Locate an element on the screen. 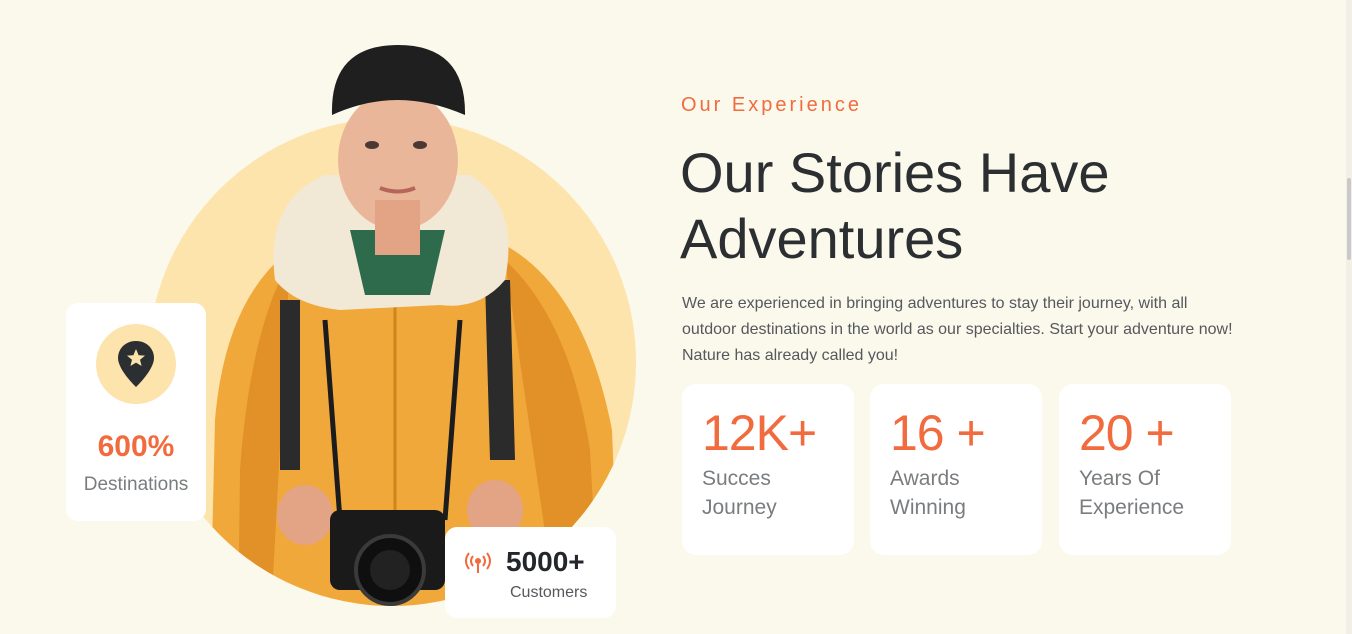 The width and height of the screenshot is (1352, 634). map-pin-star-icon is located at coordinates (136, 364).